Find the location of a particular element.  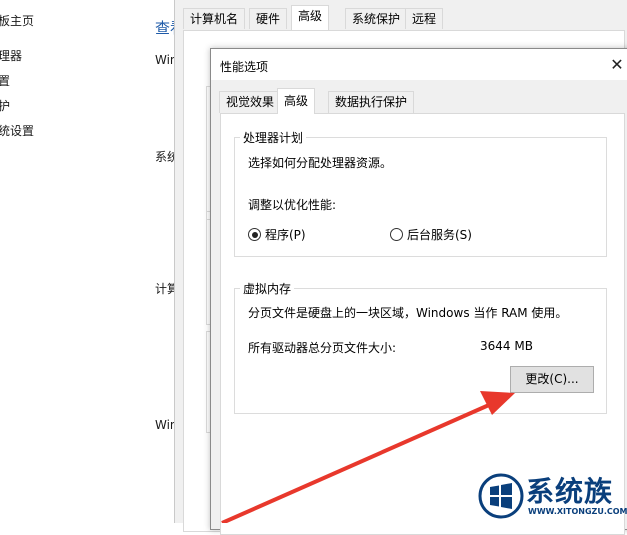

watermark-name: 系统族 is located at coordinates (570, 491).